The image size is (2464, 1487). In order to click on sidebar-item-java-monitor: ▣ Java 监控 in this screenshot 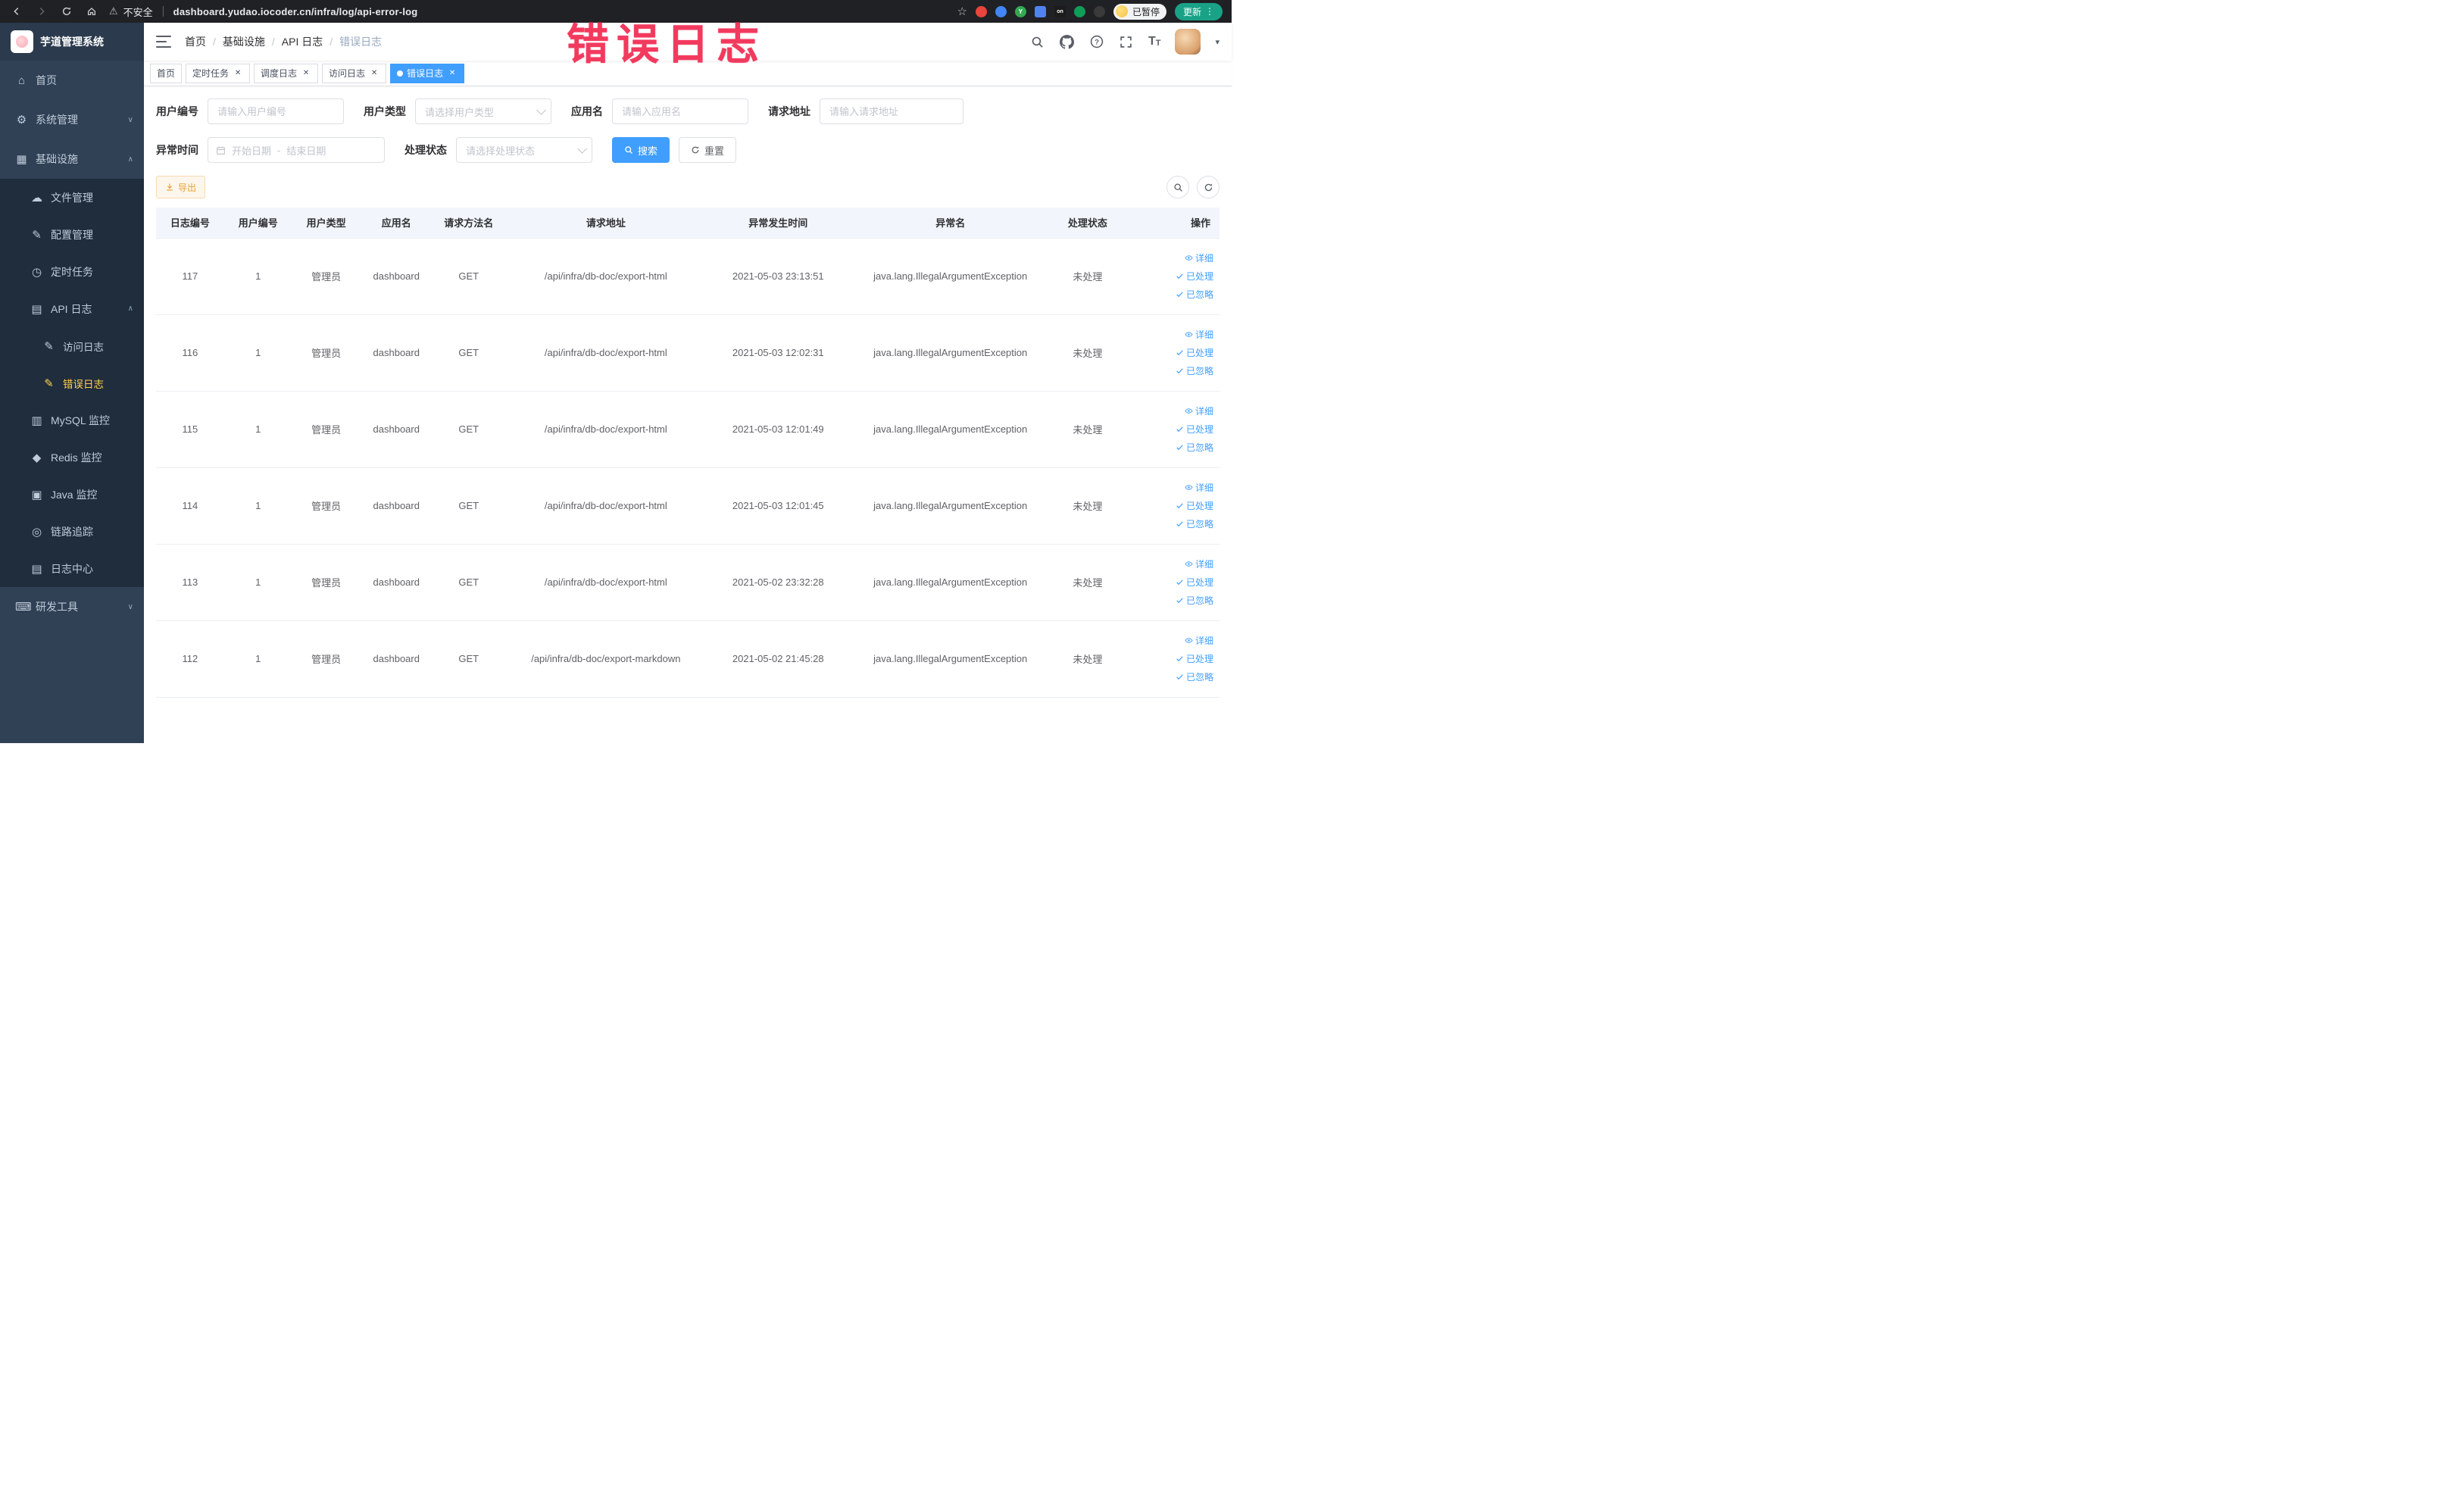, I will do `click(72, 494)`.